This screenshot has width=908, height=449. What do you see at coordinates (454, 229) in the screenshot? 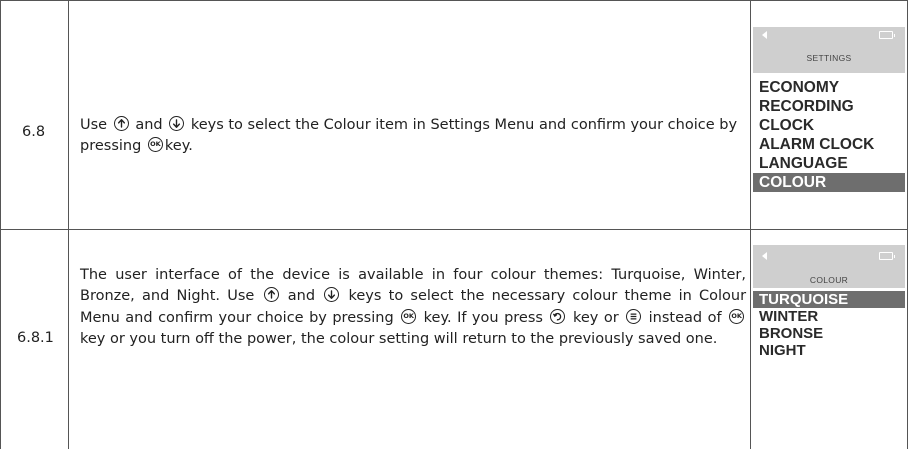
I see `row-divider` at bounding box center [454, 229].